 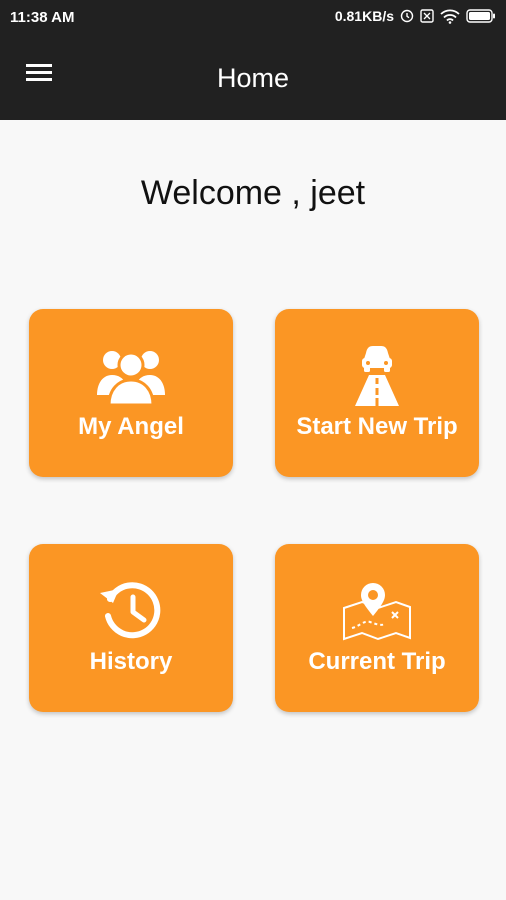 I want to click on status-time: 11:38 AM, so click(x=42, y=17).